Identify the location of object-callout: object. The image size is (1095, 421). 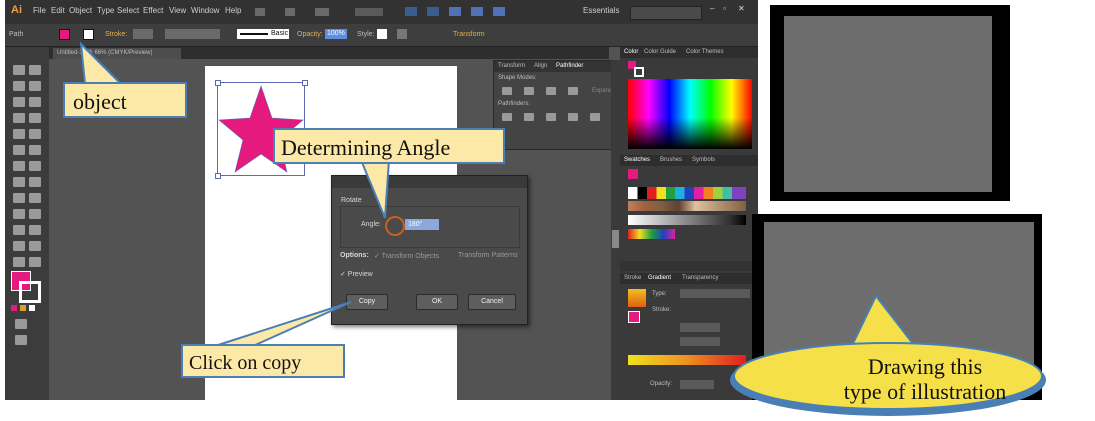
(125, 100).